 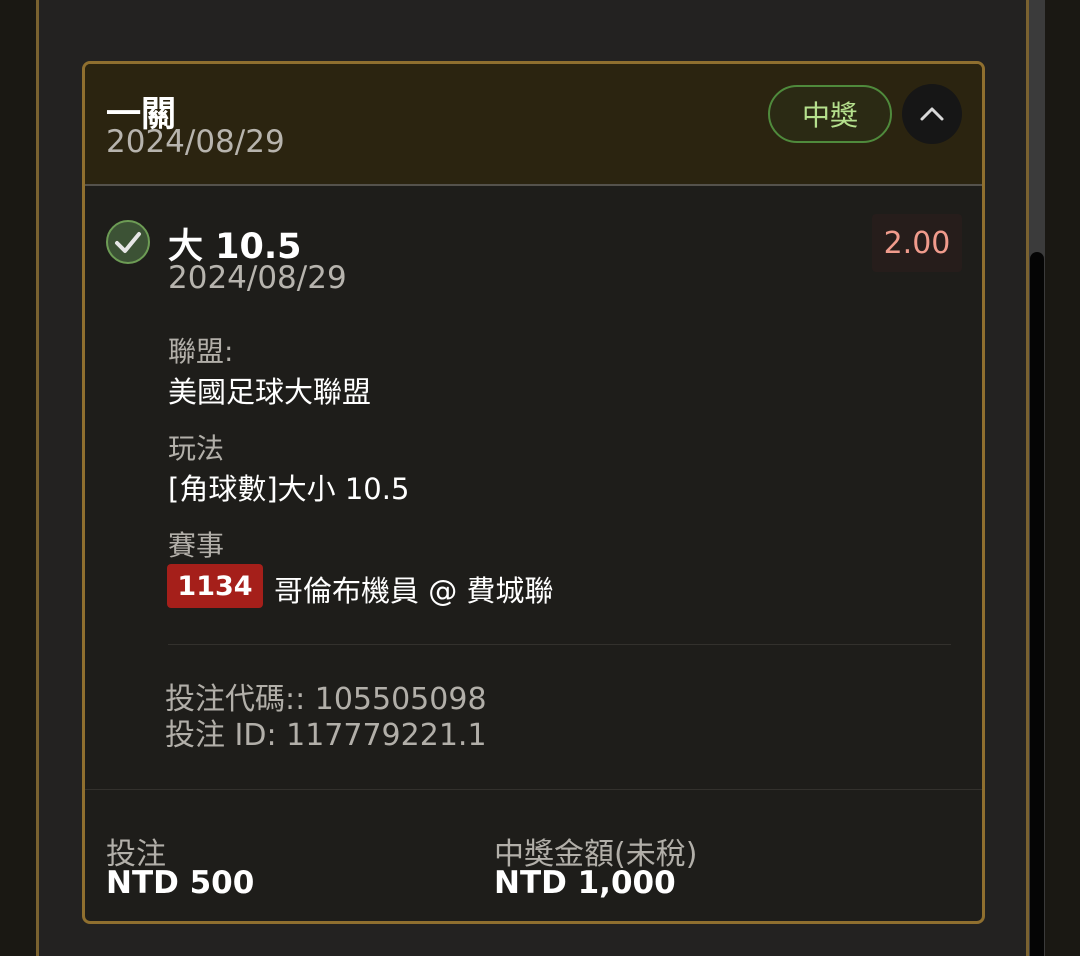 What do you see at coordinates (180, 883) in the screenshot?
I see `stake-value: NTD 500` at bounding box center [180, 883].